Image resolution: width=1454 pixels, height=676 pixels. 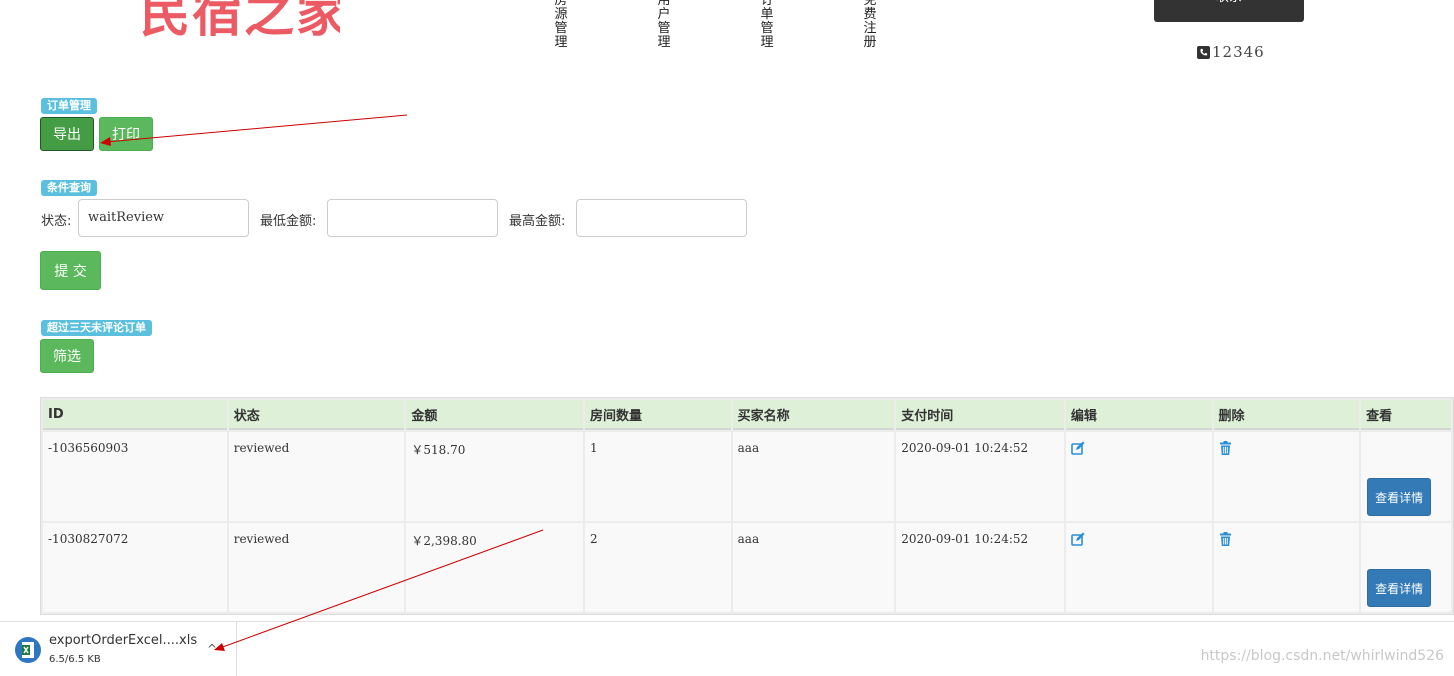 I want to click on phone-icon, so click(x=1203, y=52).